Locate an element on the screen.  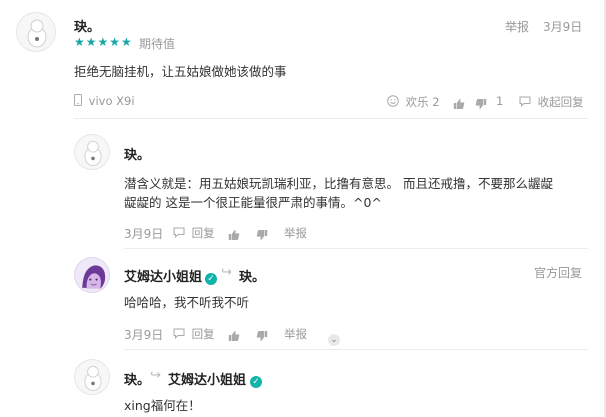
reply-target: 艾姆达小姐姐 is located at coordinates (207, 378).